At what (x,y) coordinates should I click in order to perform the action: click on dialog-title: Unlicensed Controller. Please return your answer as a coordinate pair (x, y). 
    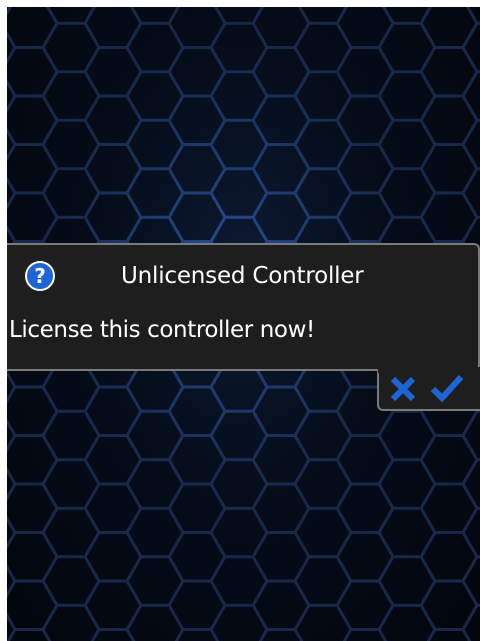
    Looking at the image, I should click on (242, 276).